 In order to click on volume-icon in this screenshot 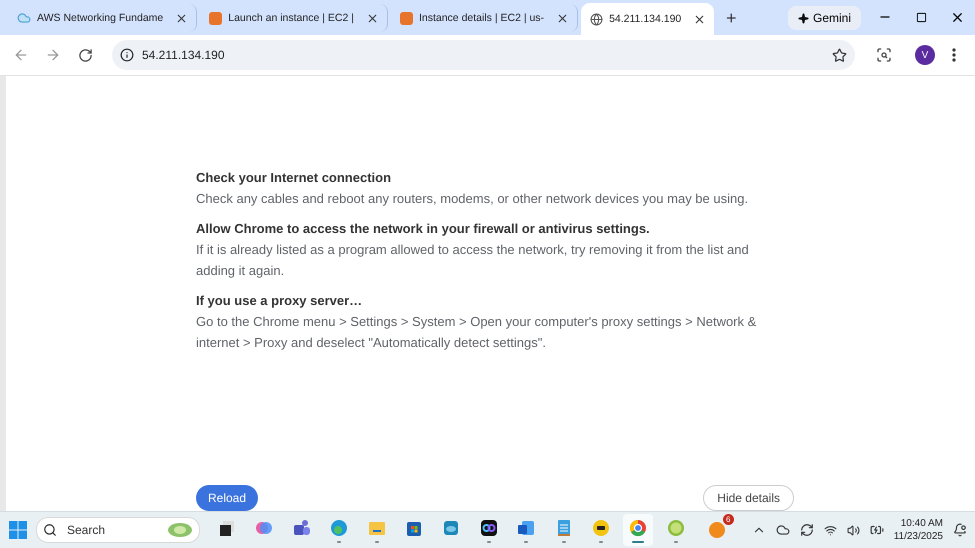, I will do `click(853, 530)`.